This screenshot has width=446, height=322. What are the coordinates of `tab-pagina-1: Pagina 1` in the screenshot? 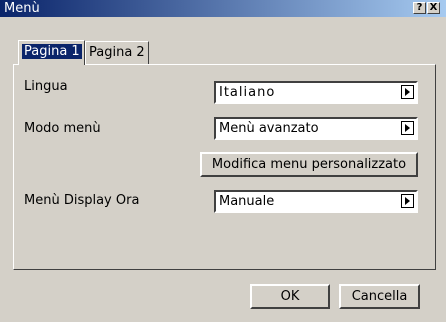 It's located at (51, 52).